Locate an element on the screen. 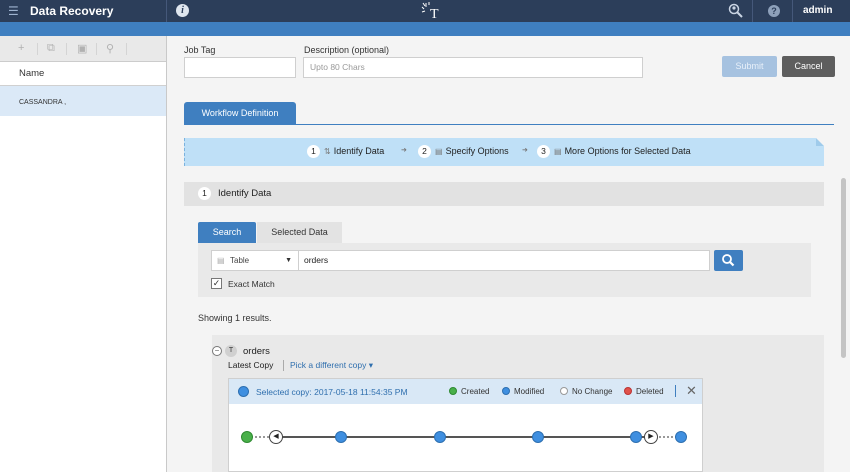 Image resolution: width=850 pixels, height=472 pixels. legend-deleted: Deleted is located at coordinates (644, 391).